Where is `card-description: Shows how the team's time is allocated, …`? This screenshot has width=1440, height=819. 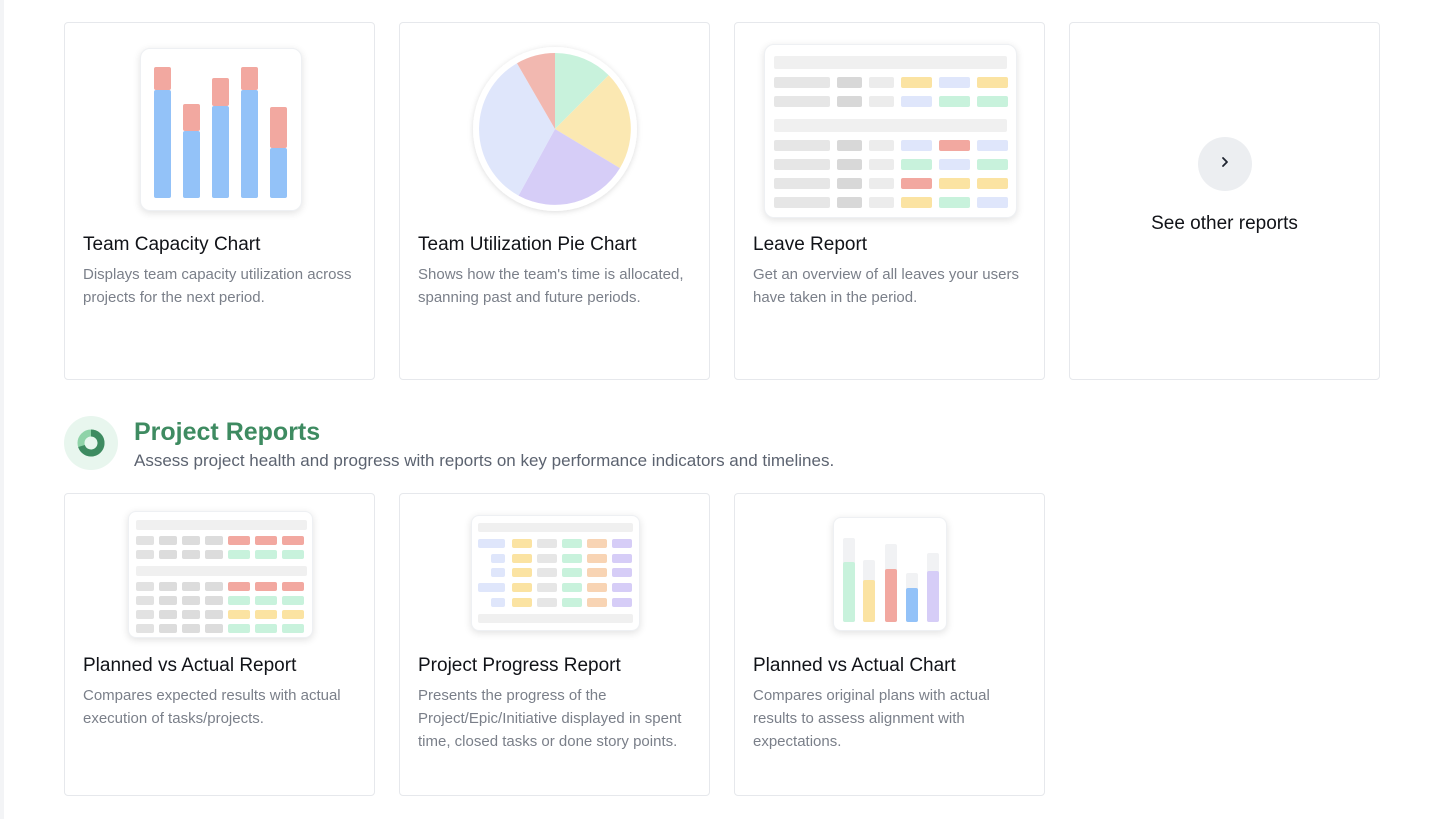 card-description: Shows how the team's time is allocated, … is located at coordinates (551, 286).